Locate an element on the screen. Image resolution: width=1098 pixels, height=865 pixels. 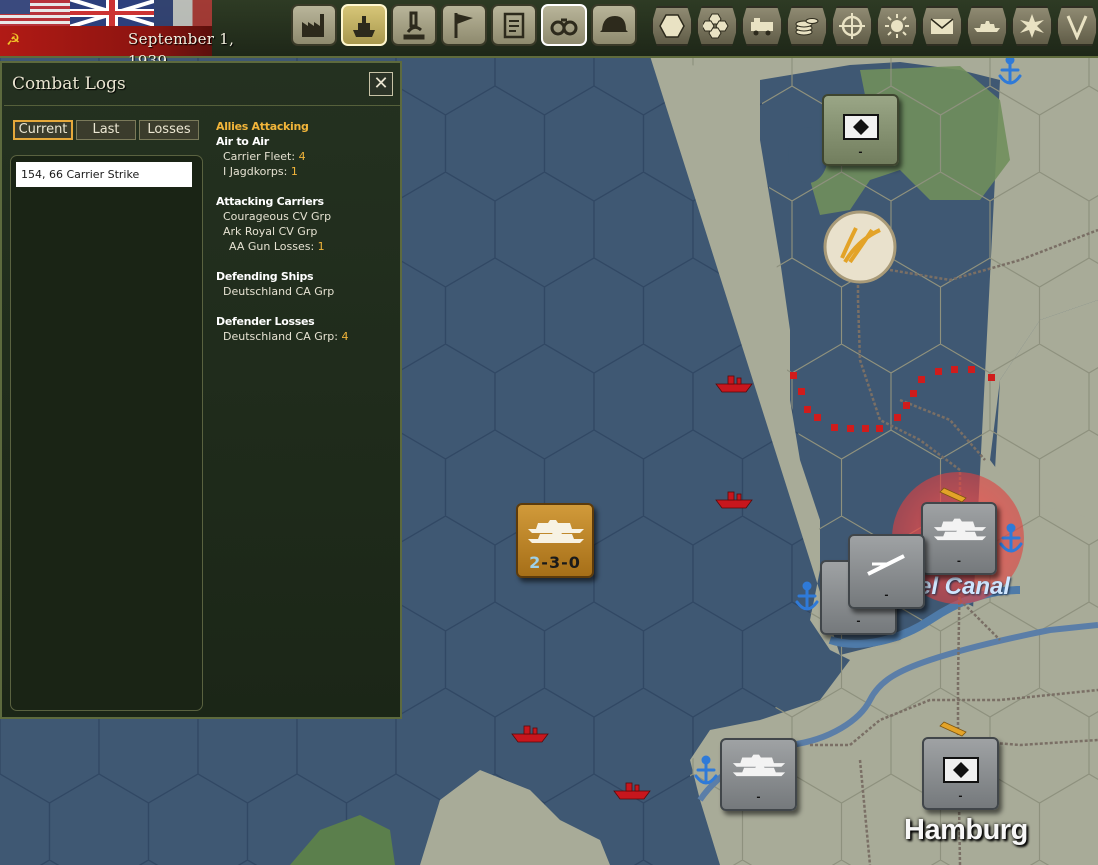
section-title: Defender Losses is located at coordinates (265, 321).